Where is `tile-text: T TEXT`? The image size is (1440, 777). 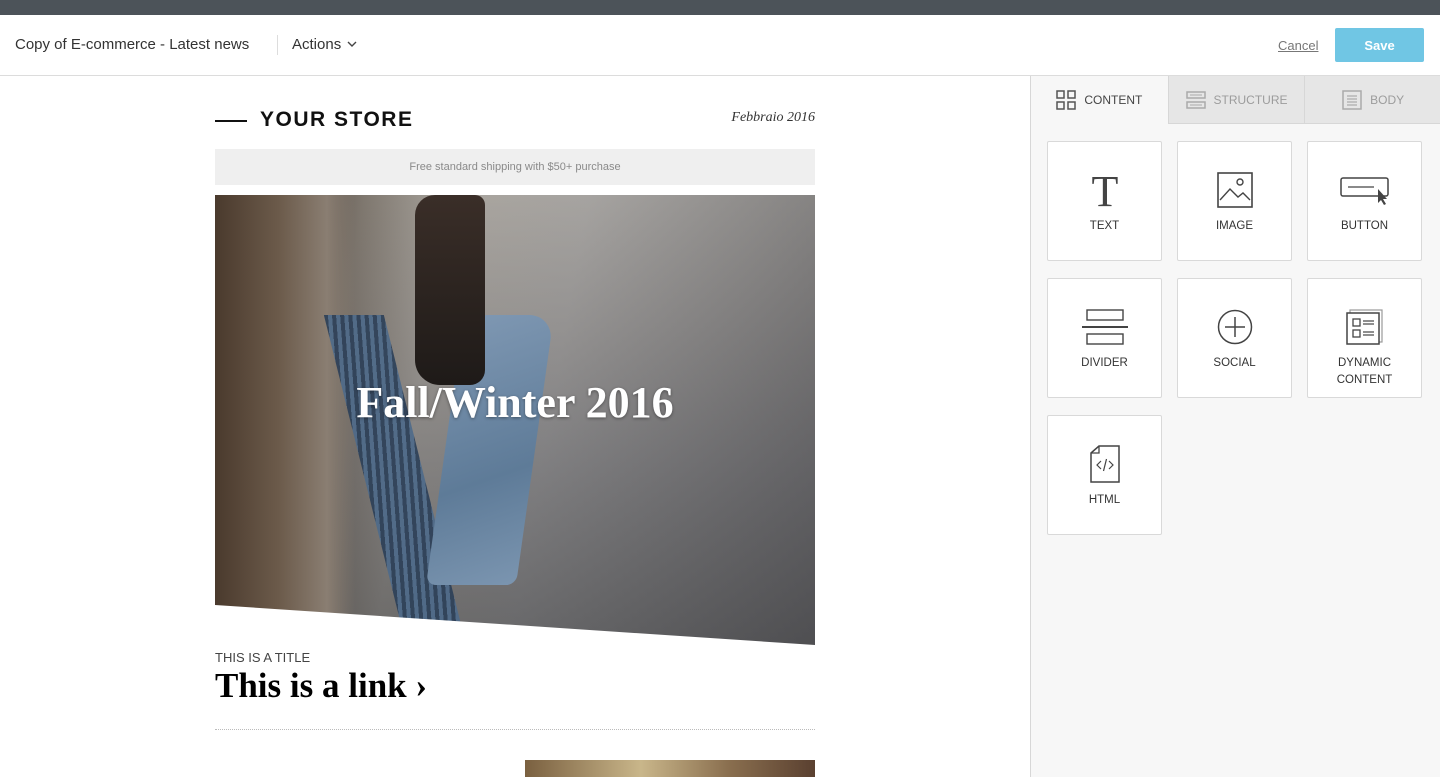
tile-text: T TEXT is located at coordinates (1104, 201).